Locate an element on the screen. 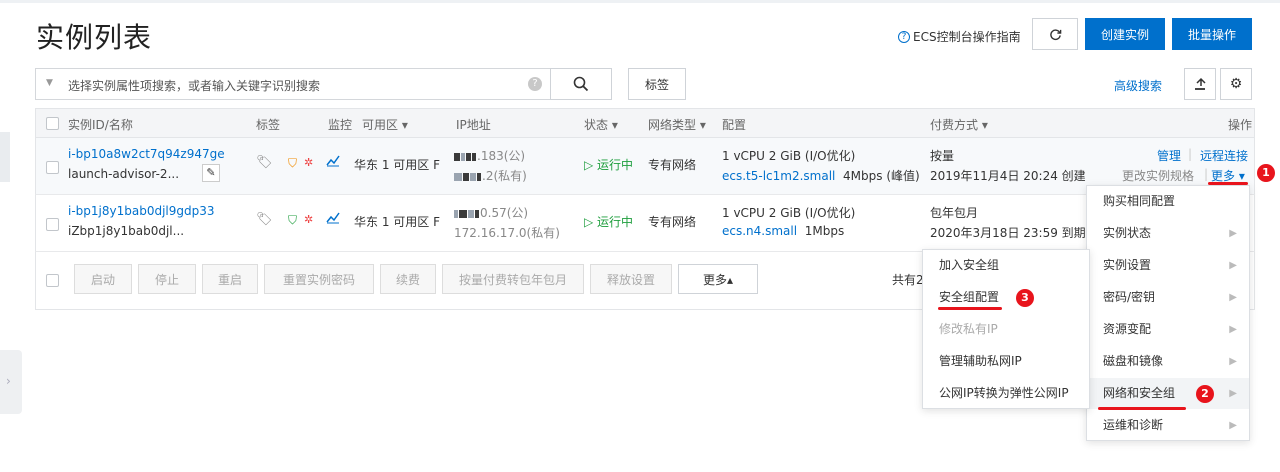  search-icon is located at coordinates (581, 84).